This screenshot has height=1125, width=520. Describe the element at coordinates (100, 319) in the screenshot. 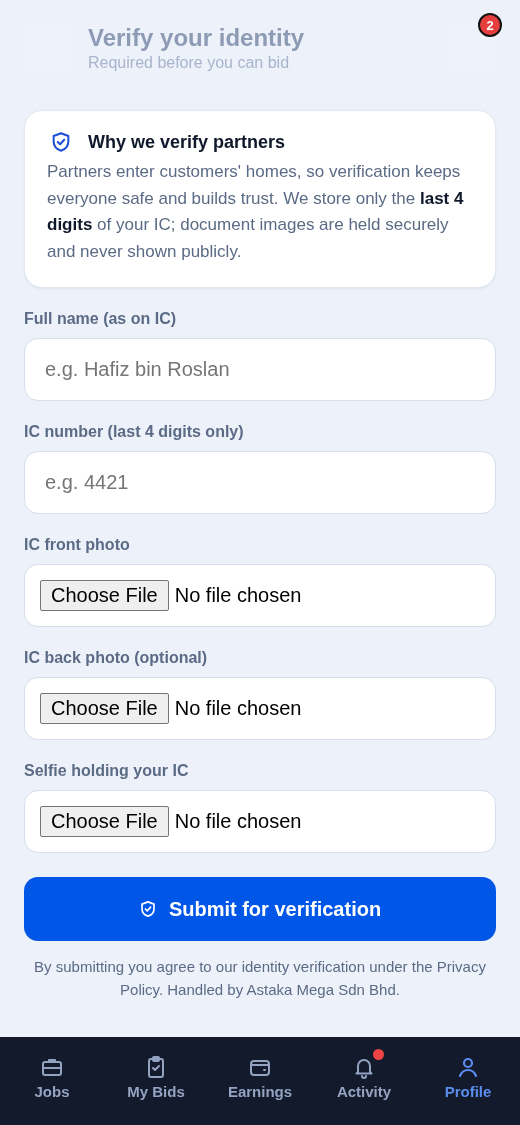

I see `field-label: Full name (as on IC)` at that location.